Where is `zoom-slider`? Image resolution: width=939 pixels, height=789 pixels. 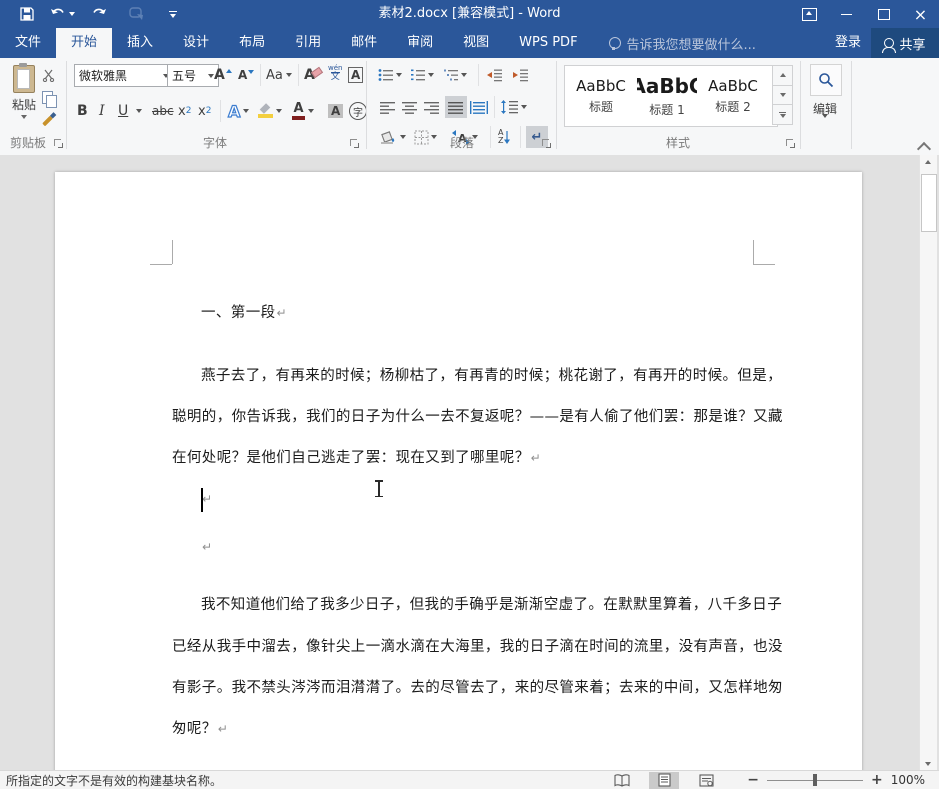 zoom-slider is located at coordinates (814, 779).